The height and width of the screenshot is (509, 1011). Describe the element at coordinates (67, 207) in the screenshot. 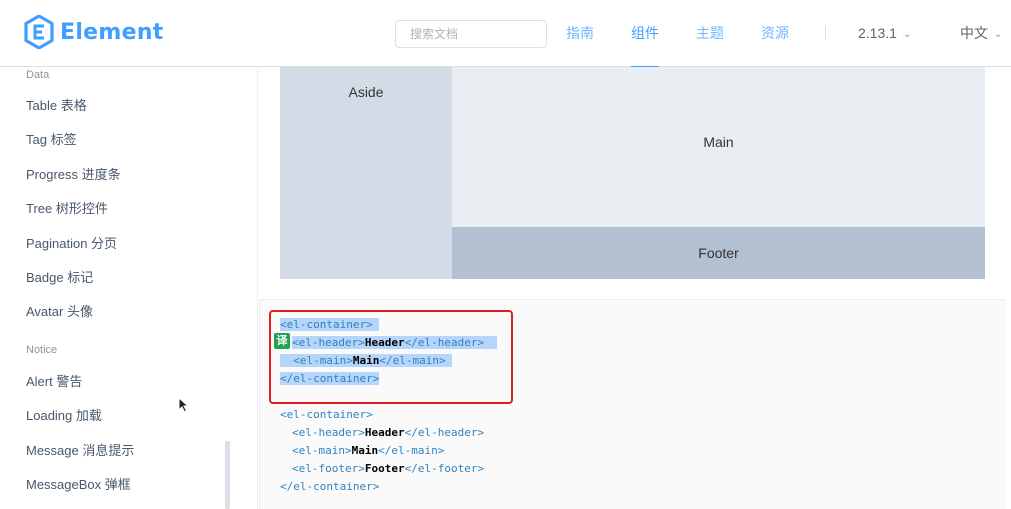

I see `sidebar-item-tree: Tree 树形控件` at that location.